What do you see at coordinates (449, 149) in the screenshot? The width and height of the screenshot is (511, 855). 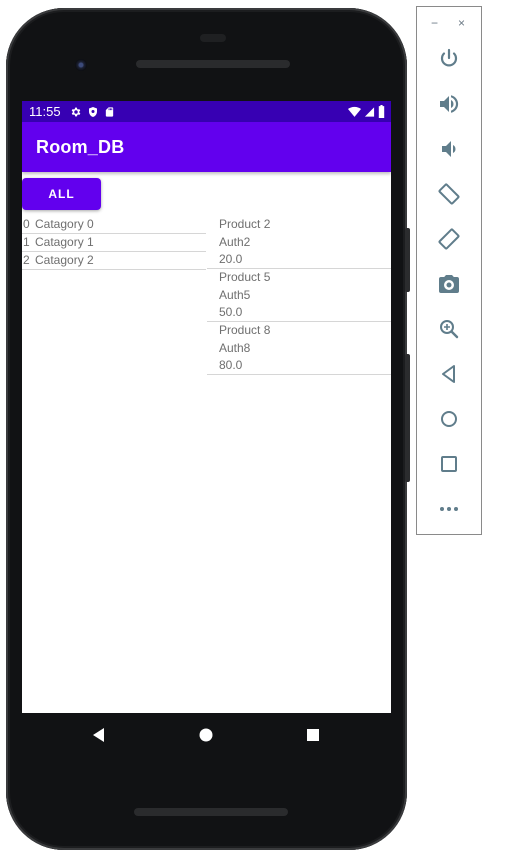 I see `volume-down-icon` at bounding box center [449, 149].